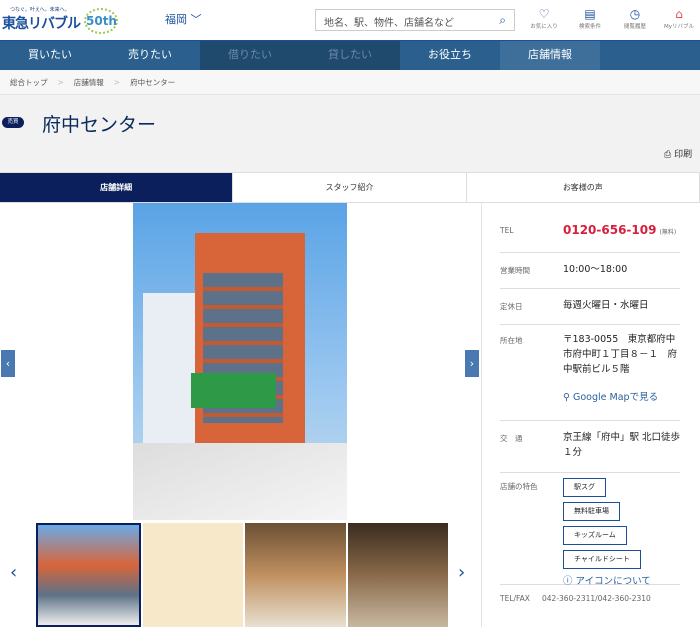 The image size is (700, 627). What do you see at coordinates (583, 187) in the screenshot?
I see `tab-reviews: お客様の声` at bounding box center [583, 187].